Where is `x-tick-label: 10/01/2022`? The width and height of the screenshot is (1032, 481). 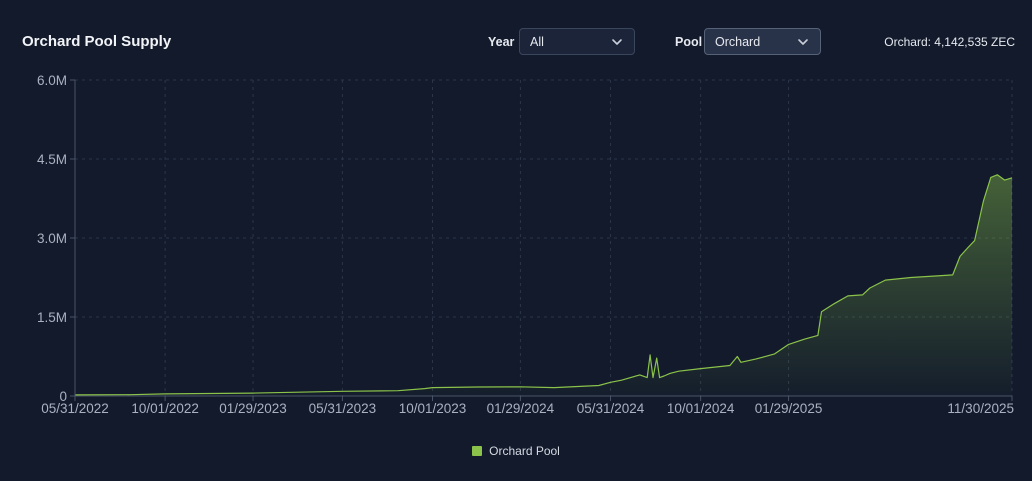
x-tick-label: 10/01/2022 is located at coordinates (165, 408).